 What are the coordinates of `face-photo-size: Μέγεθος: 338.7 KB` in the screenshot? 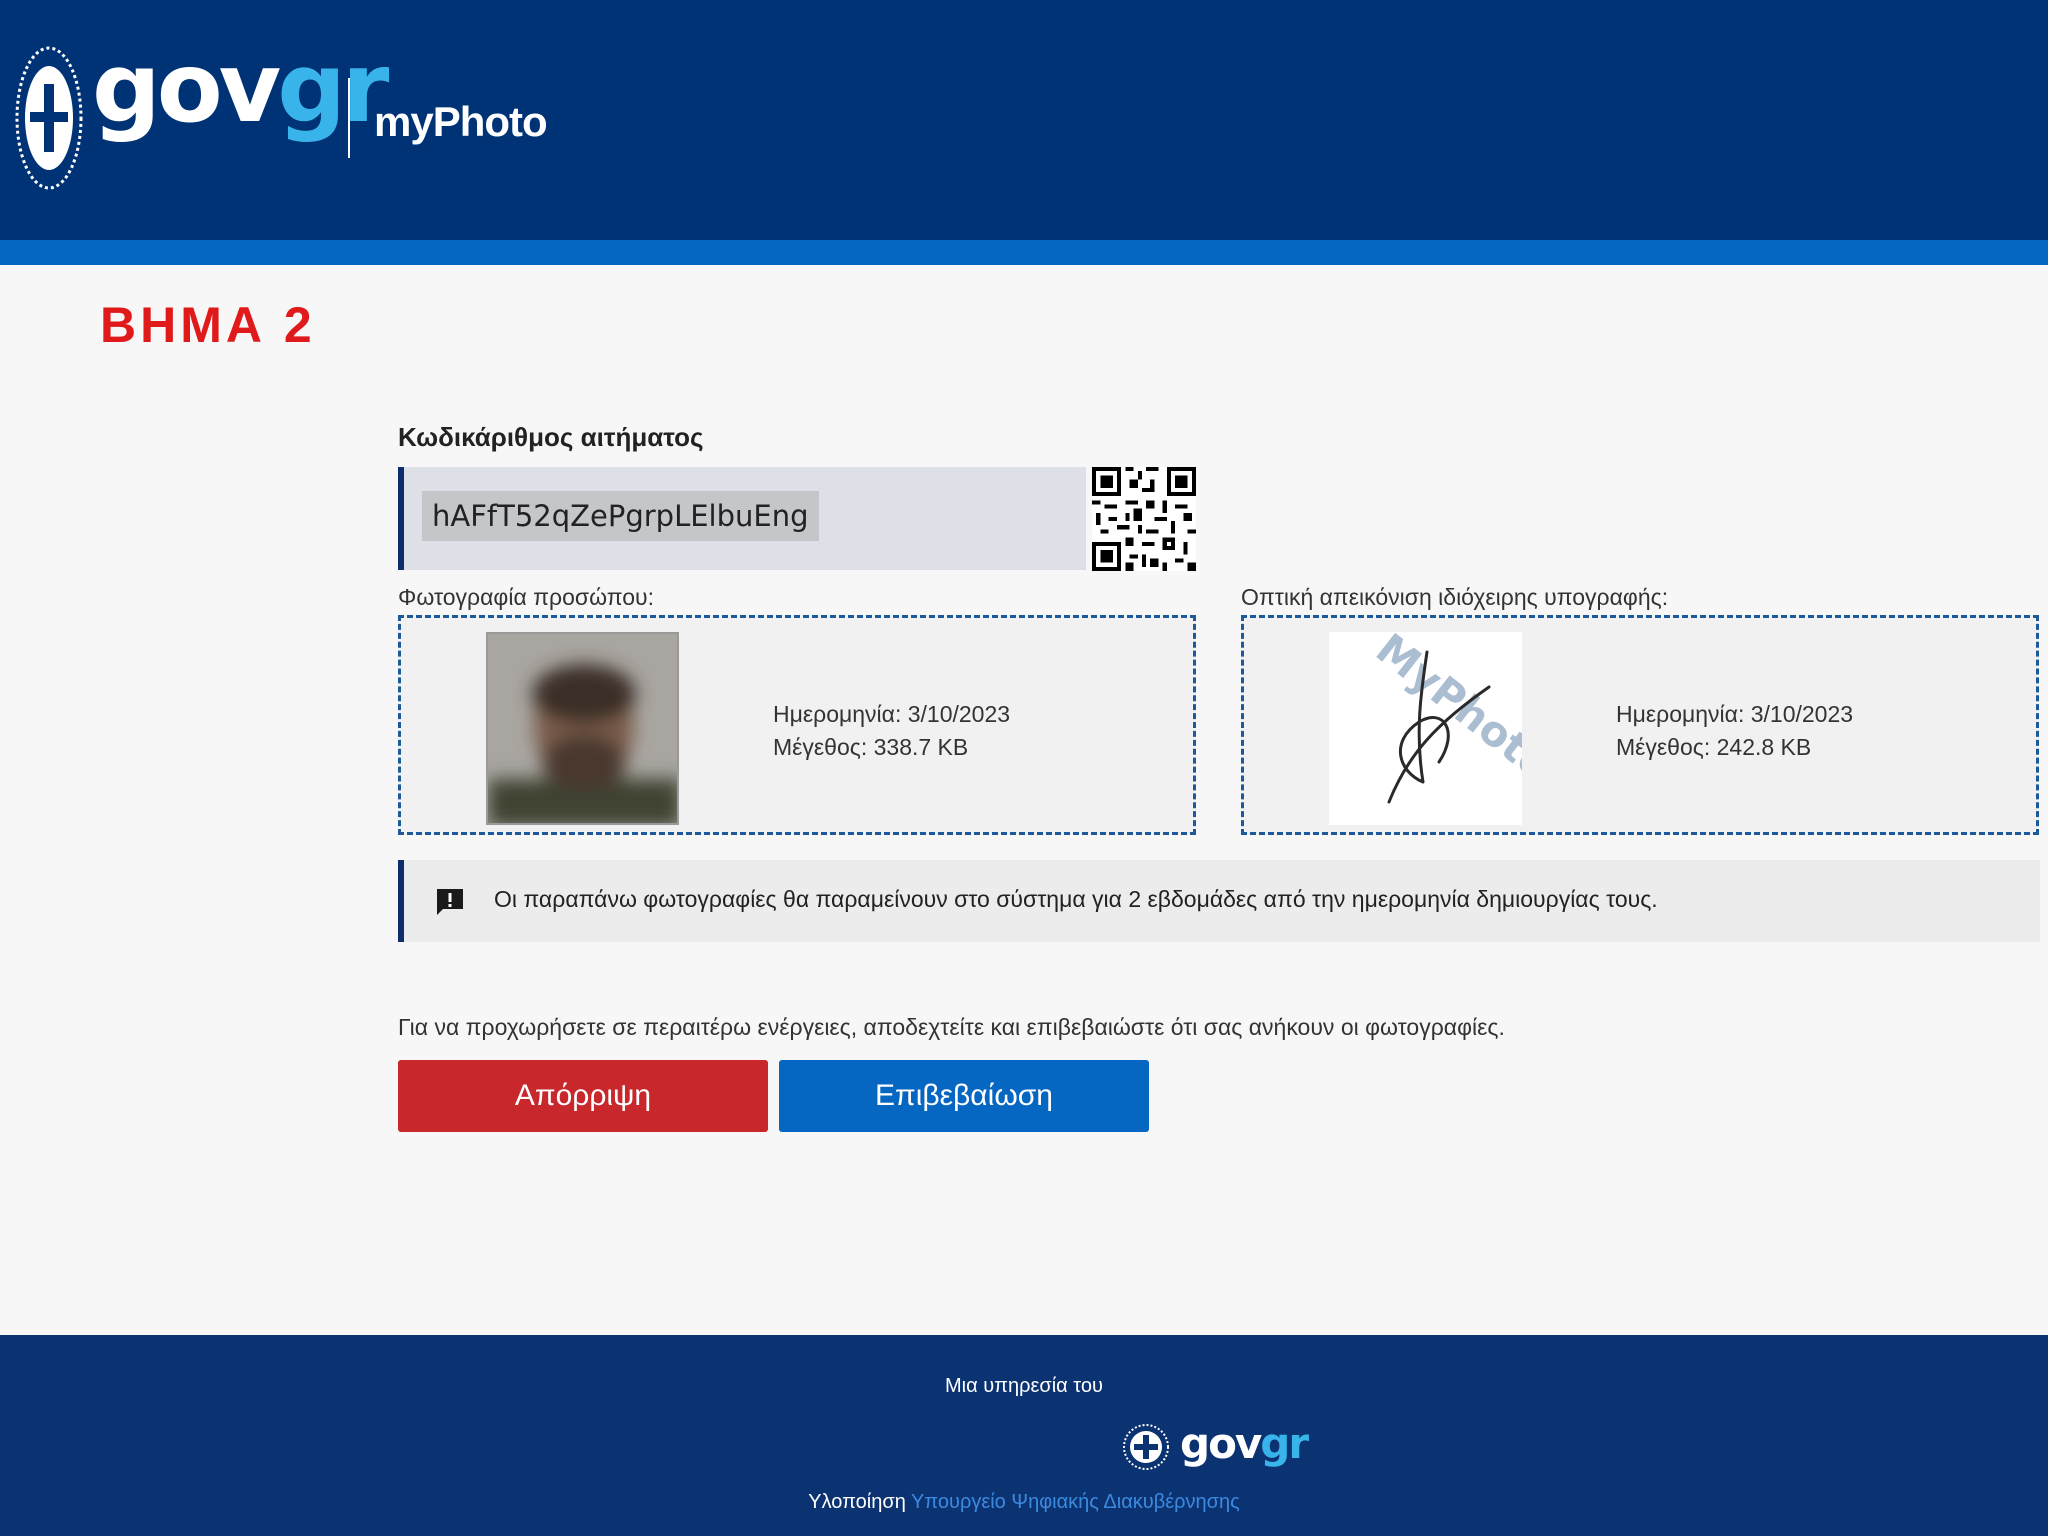 It's located at (871, 747).